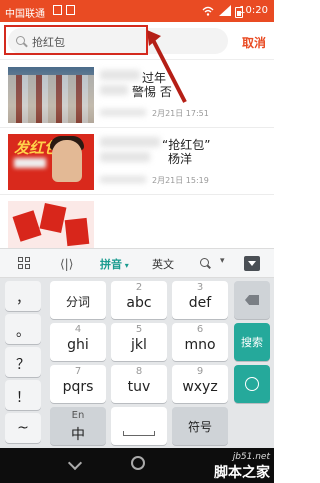 This screenshot has width=320, height=483. I want to click on grid-icon, so click(24, 263).